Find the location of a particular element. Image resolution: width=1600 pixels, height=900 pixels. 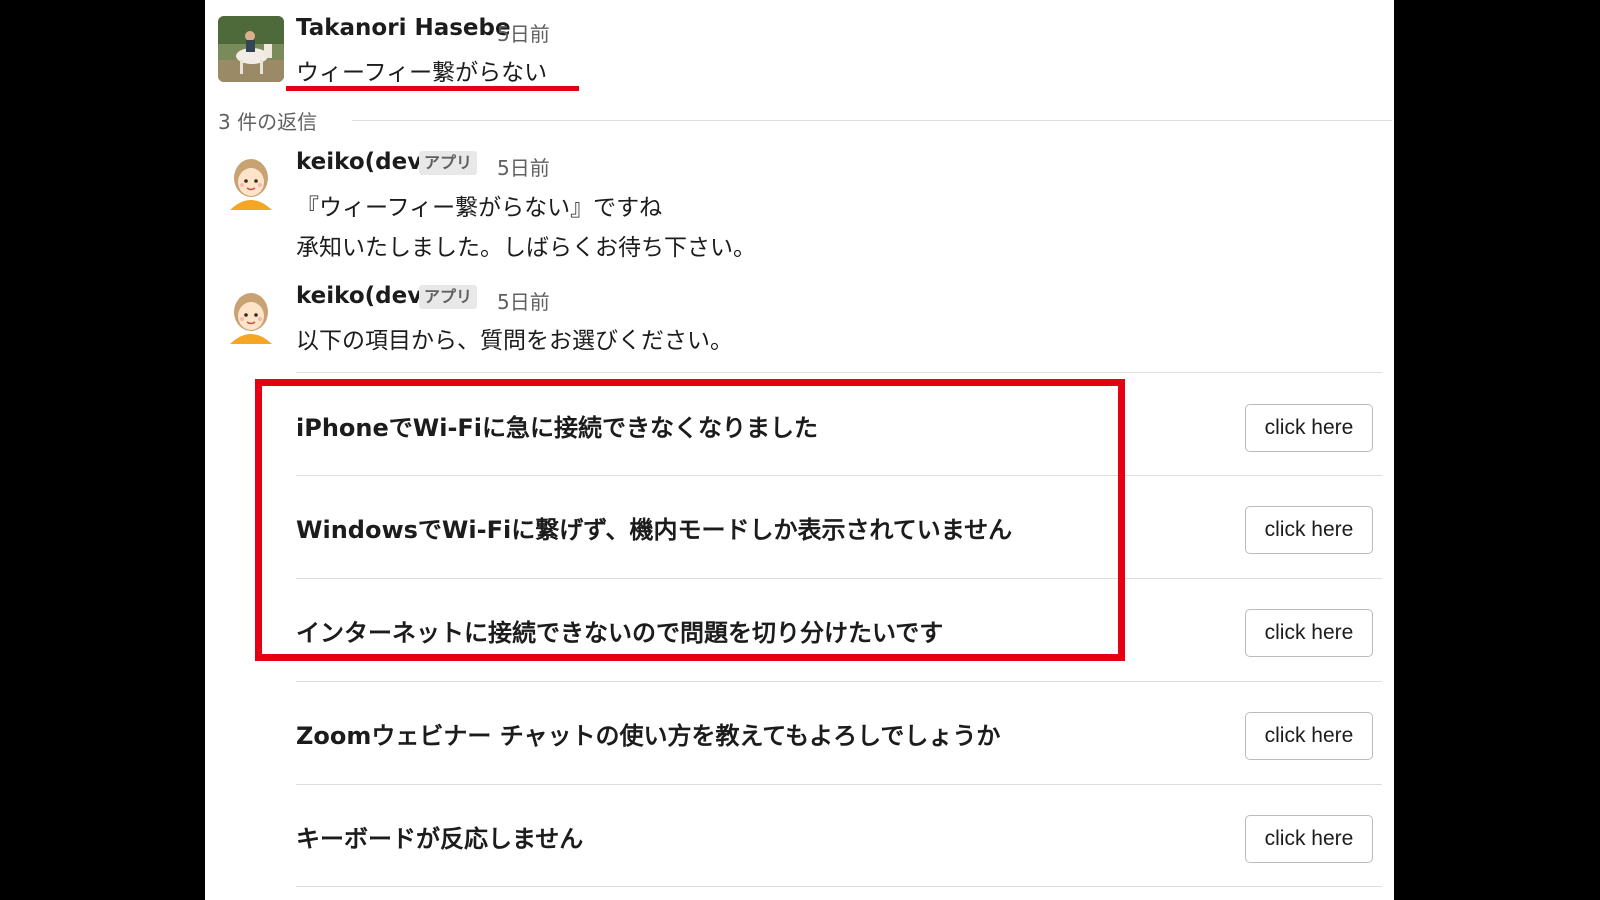

highlight-underline is located at coordinates (432, 88).